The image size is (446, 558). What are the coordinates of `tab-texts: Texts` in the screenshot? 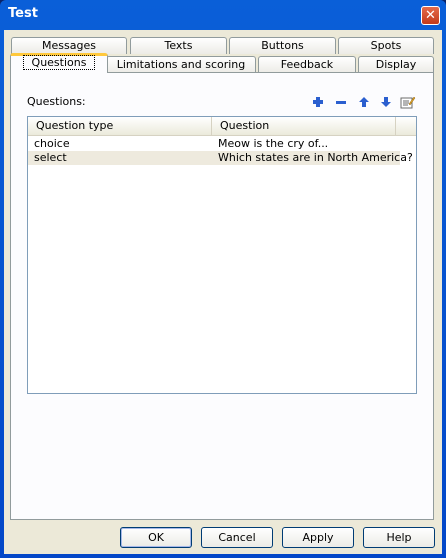 It's located at (178, 45).